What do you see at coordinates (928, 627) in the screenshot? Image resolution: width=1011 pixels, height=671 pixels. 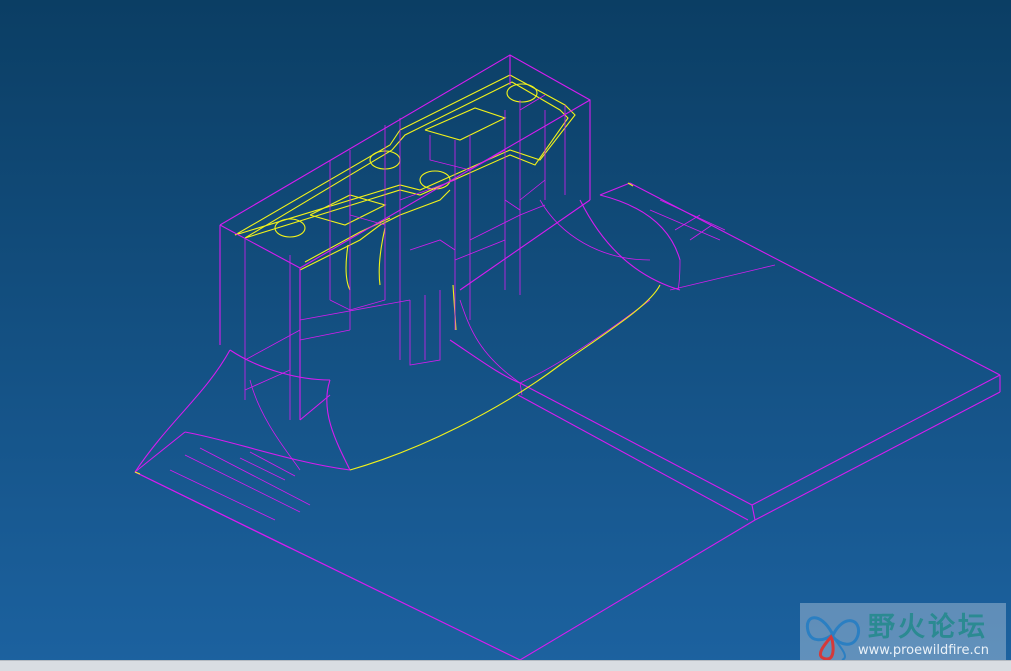 I see `watermark-title: 野火论坛` at bounding box center [928, 627].